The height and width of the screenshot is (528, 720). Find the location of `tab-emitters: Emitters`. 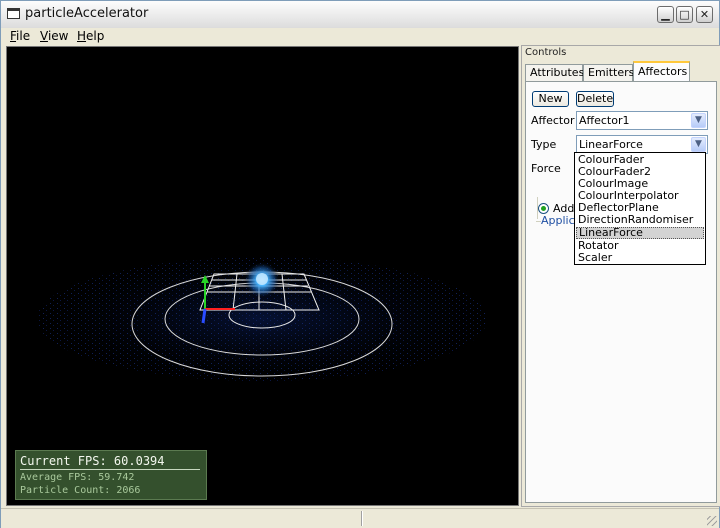

tab-emitters: Emitters is located at coordinates (608, 72).